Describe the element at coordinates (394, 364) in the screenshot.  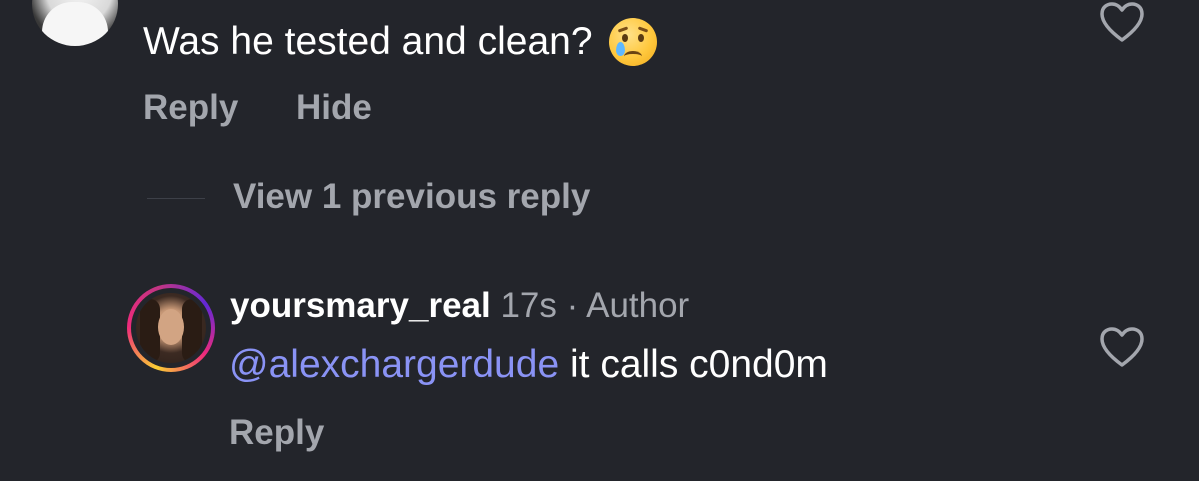
I see `mention-link: @alexchargerdude` at that location.